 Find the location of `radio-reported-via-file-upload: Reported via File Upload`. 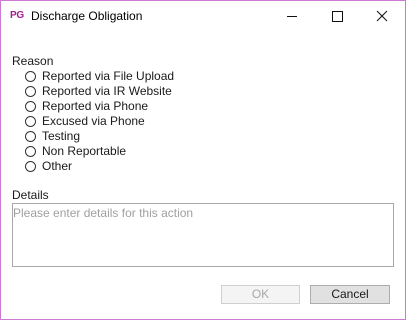

radio-reported-via-file-upload: Reported via File Upload is located at coordinates (99, 76).